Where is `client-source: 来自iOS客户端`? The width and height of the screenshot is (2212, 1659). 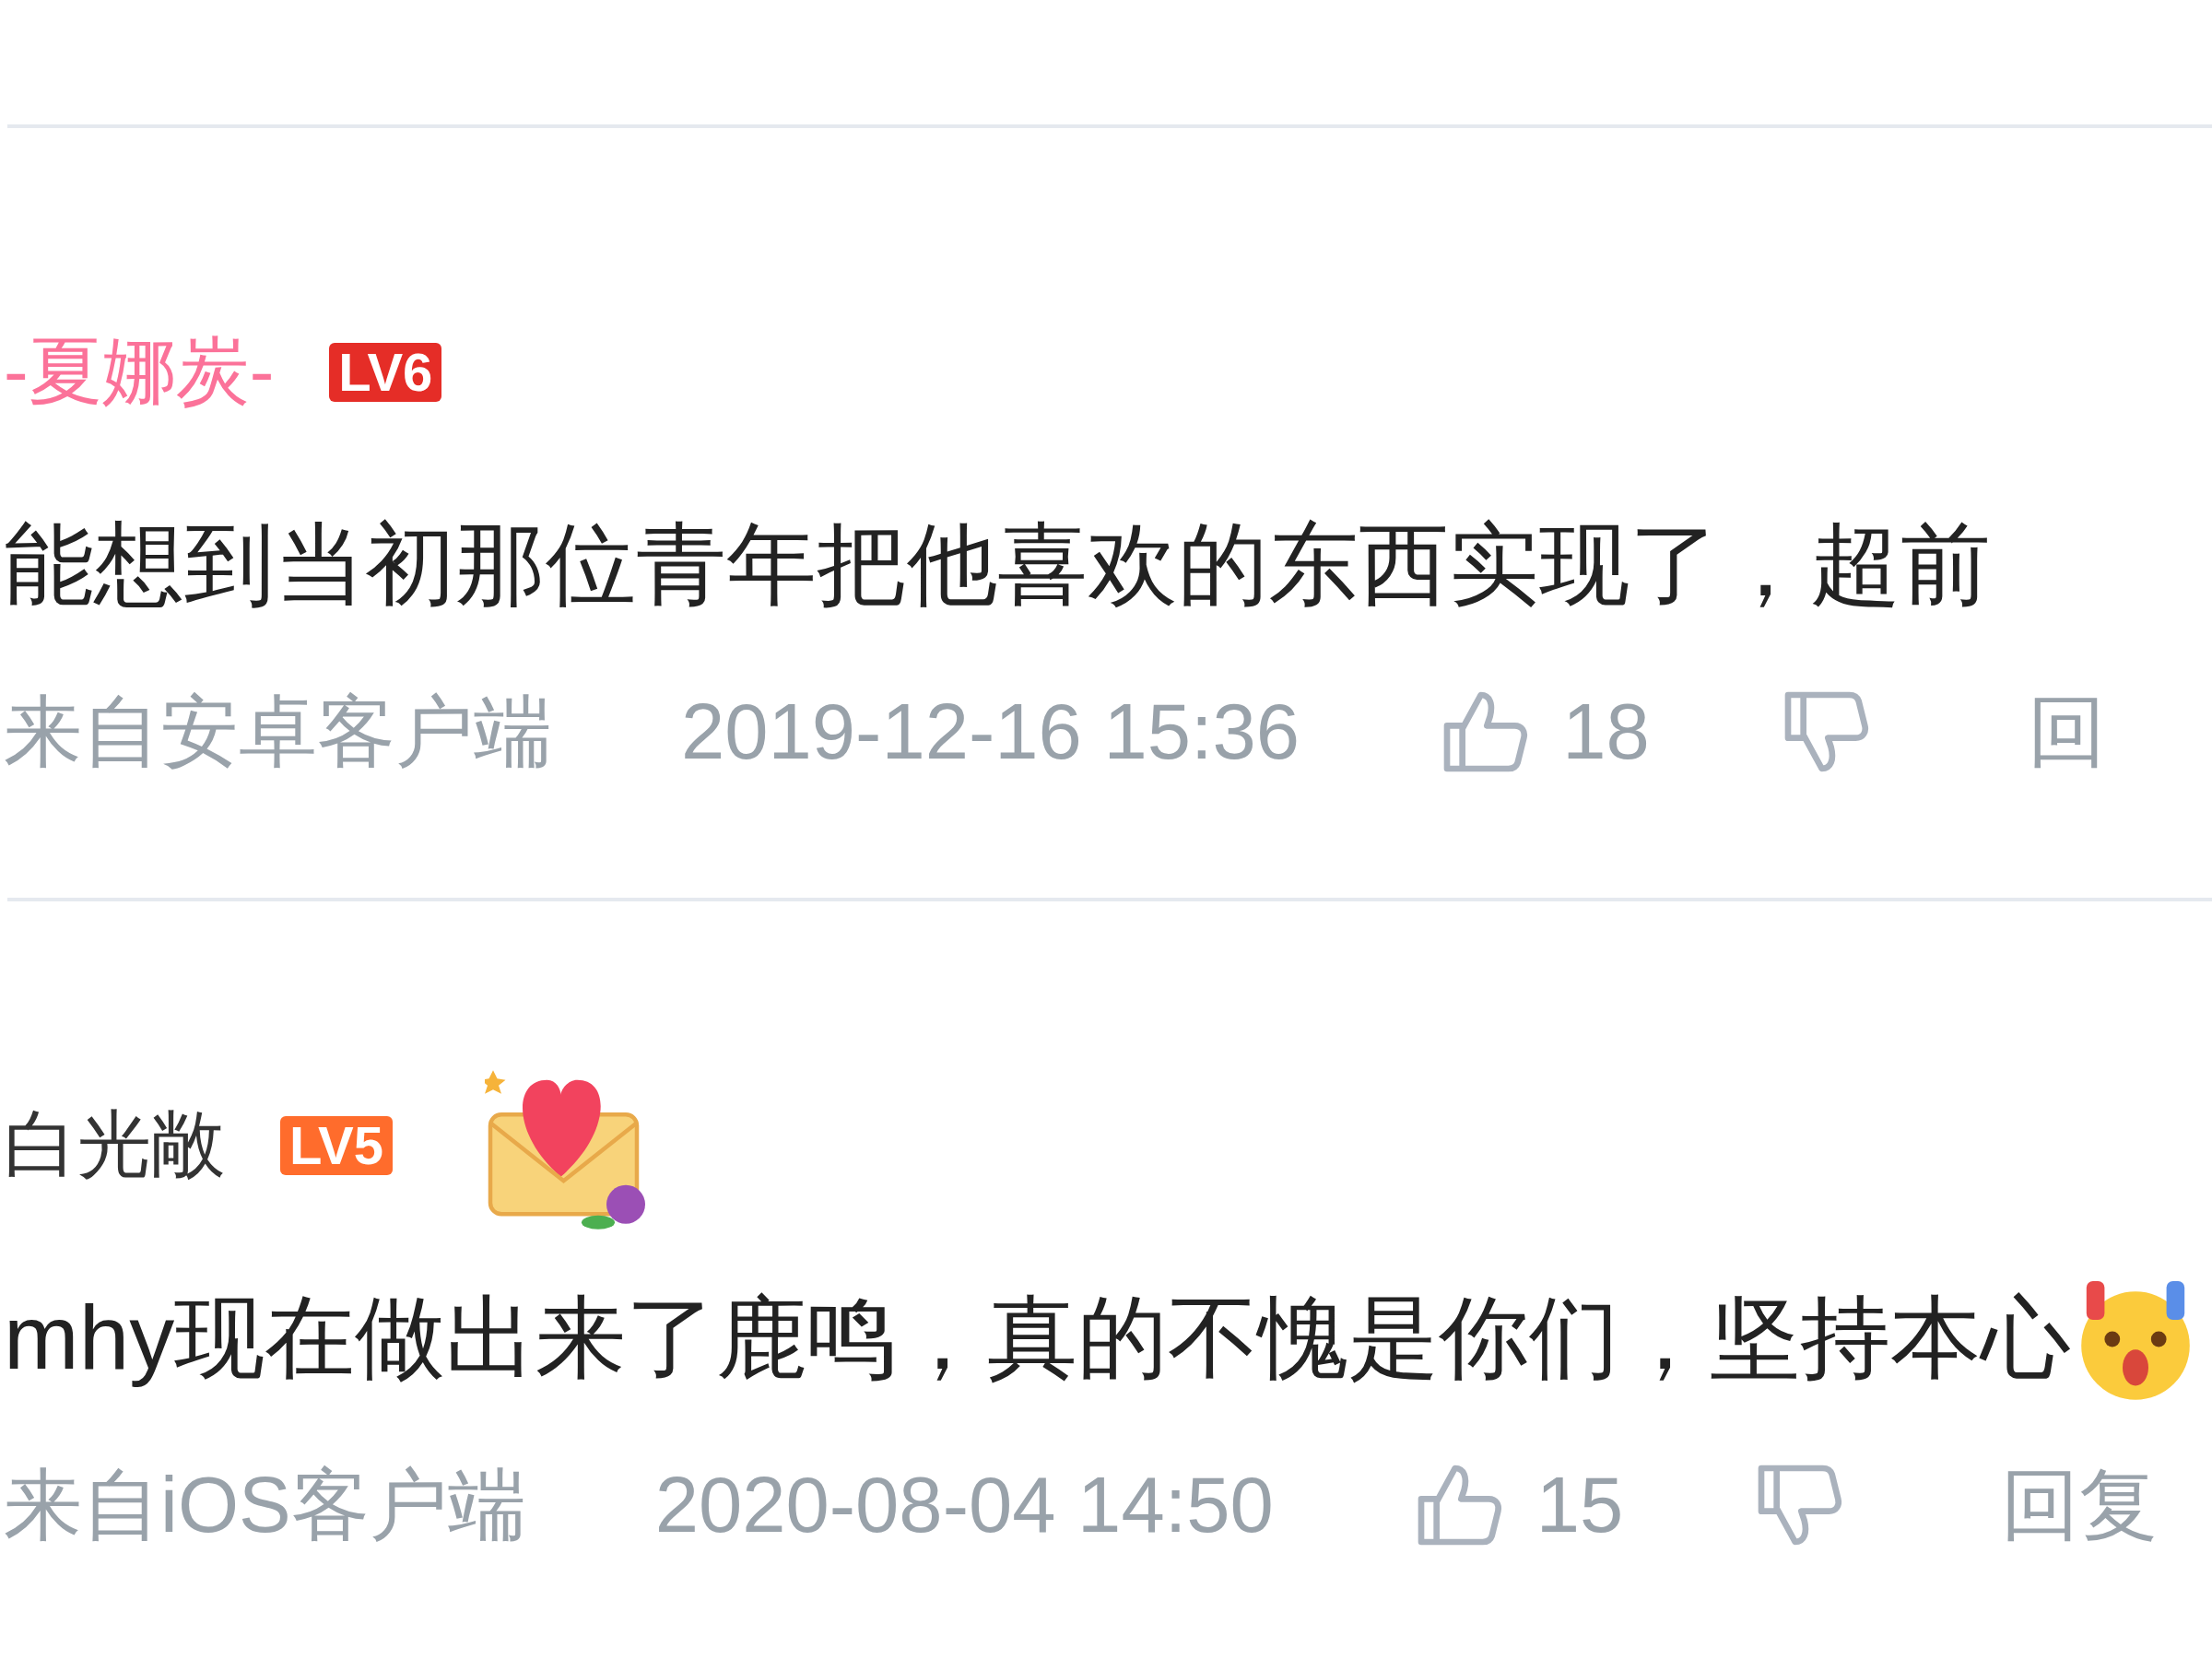
client-source: 来自iOS客户端 is located at coordinates (265, 1504).